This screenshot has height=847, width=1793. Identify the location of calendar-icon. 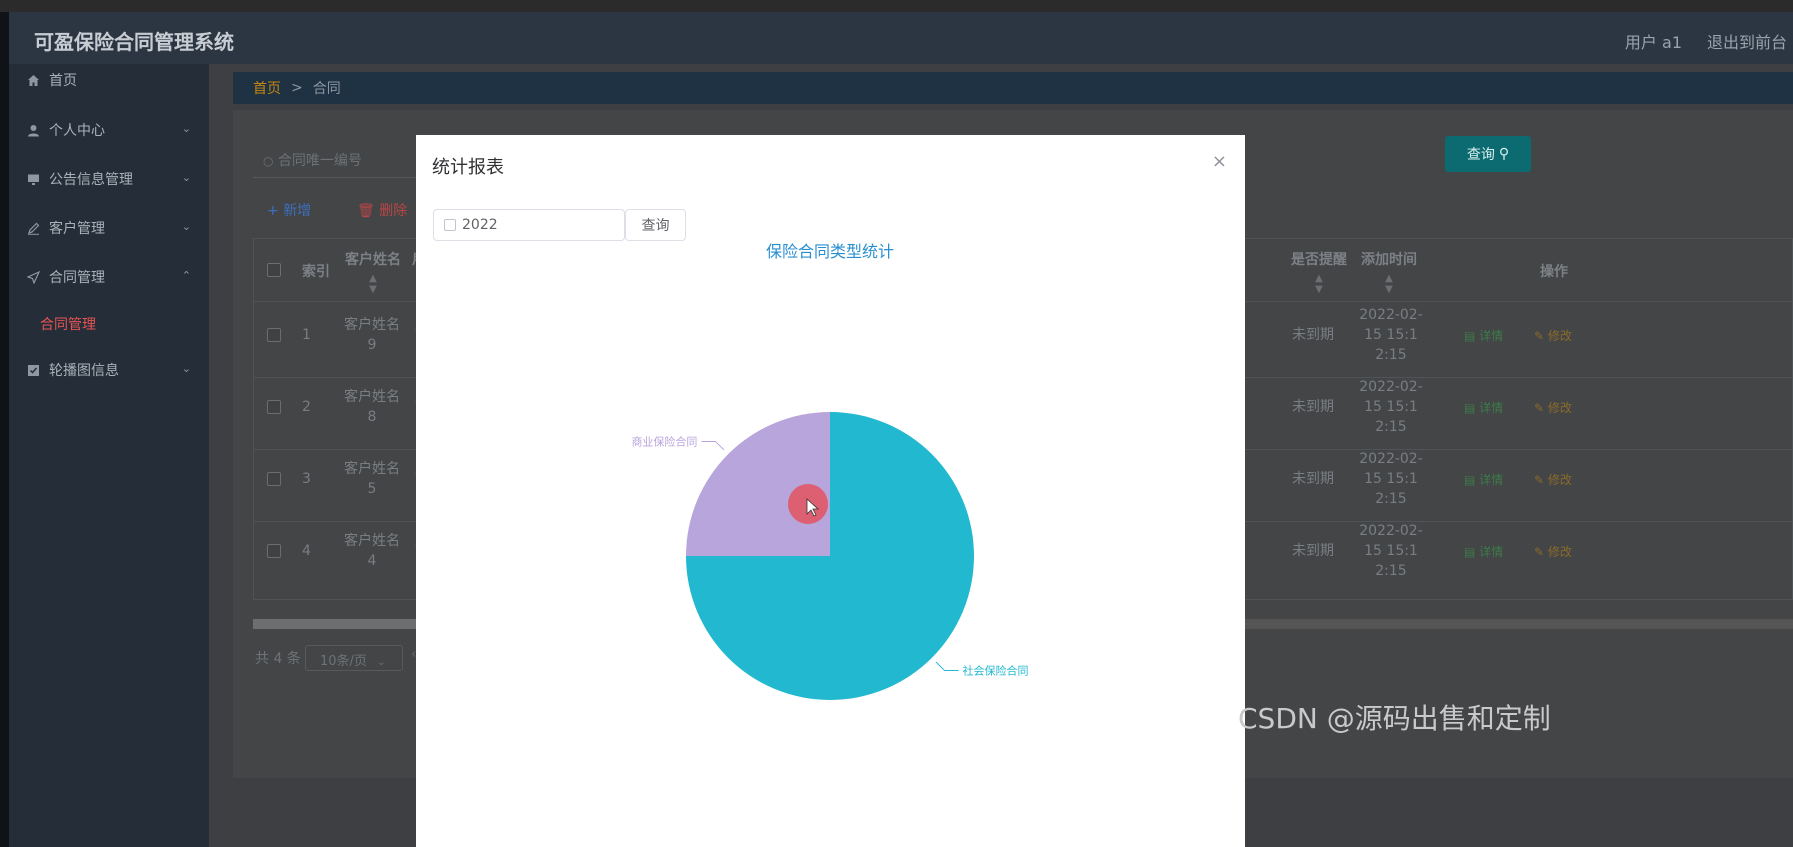
(450, 225).